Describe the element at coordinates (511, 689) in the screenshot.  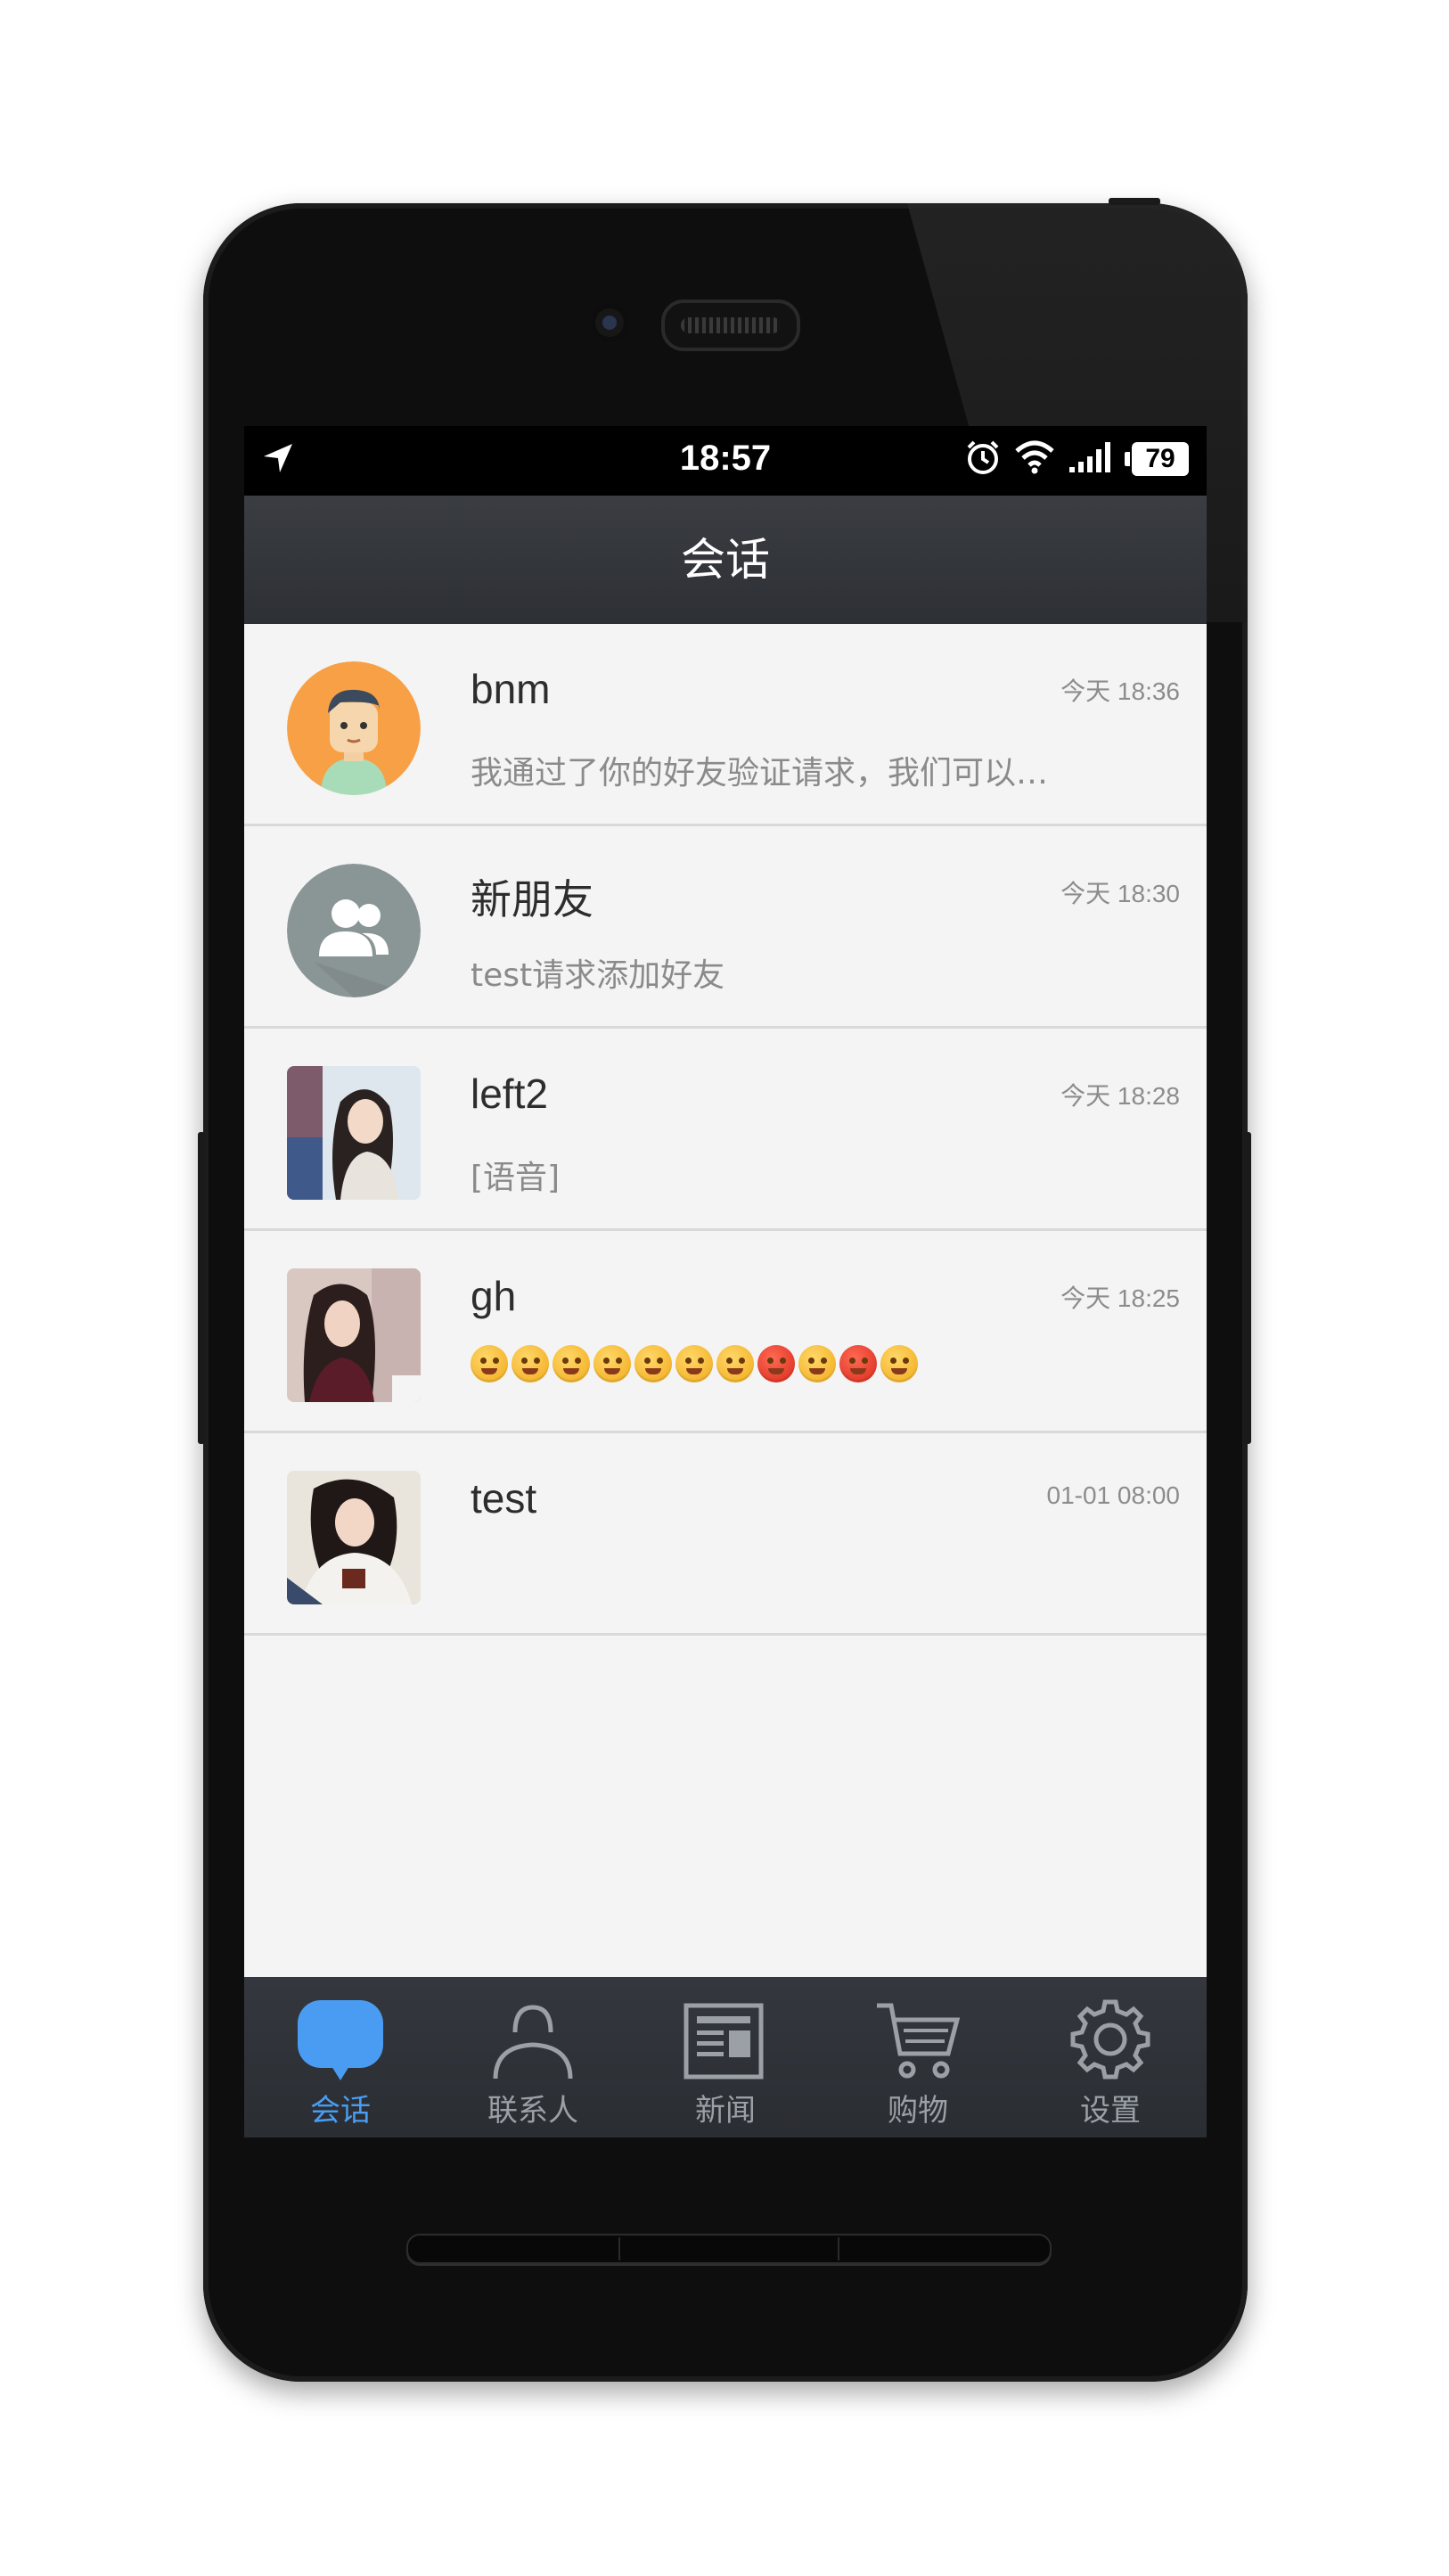
I see `contact-name: bnm` at that location.